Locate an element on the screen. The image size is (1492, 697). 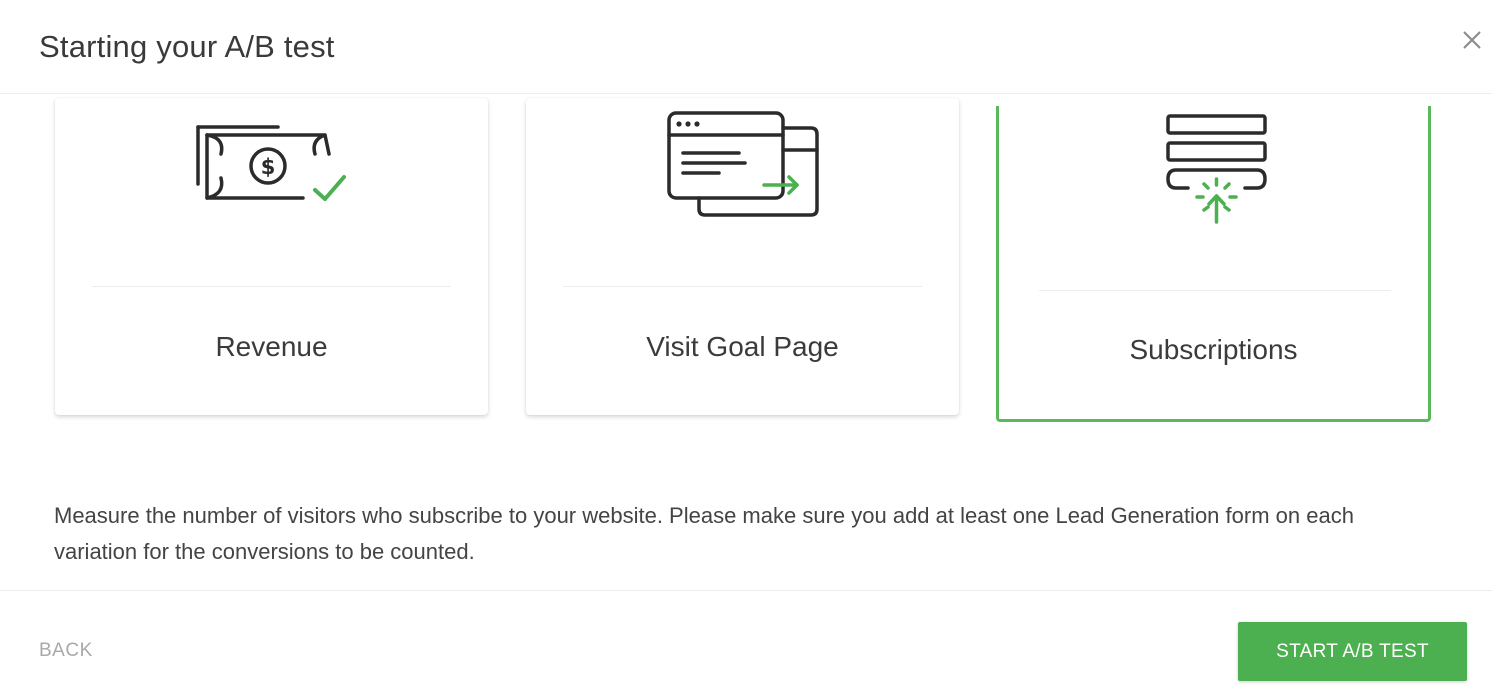
goal-card-subscriptions: Subscriptions is located at coordinates (1213, 264).